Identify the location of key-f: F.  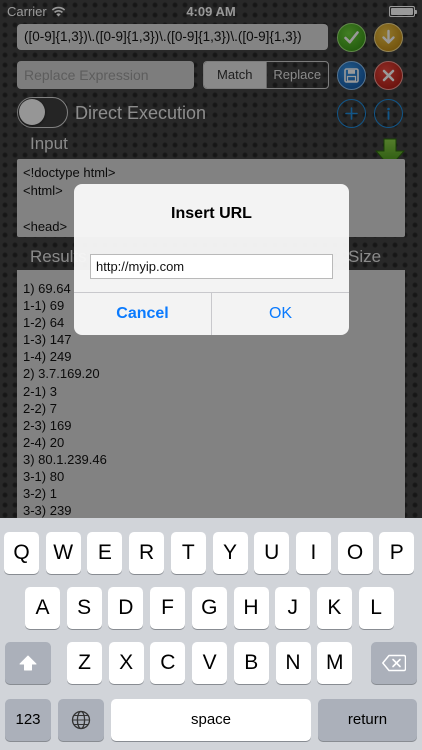
(168, 608).